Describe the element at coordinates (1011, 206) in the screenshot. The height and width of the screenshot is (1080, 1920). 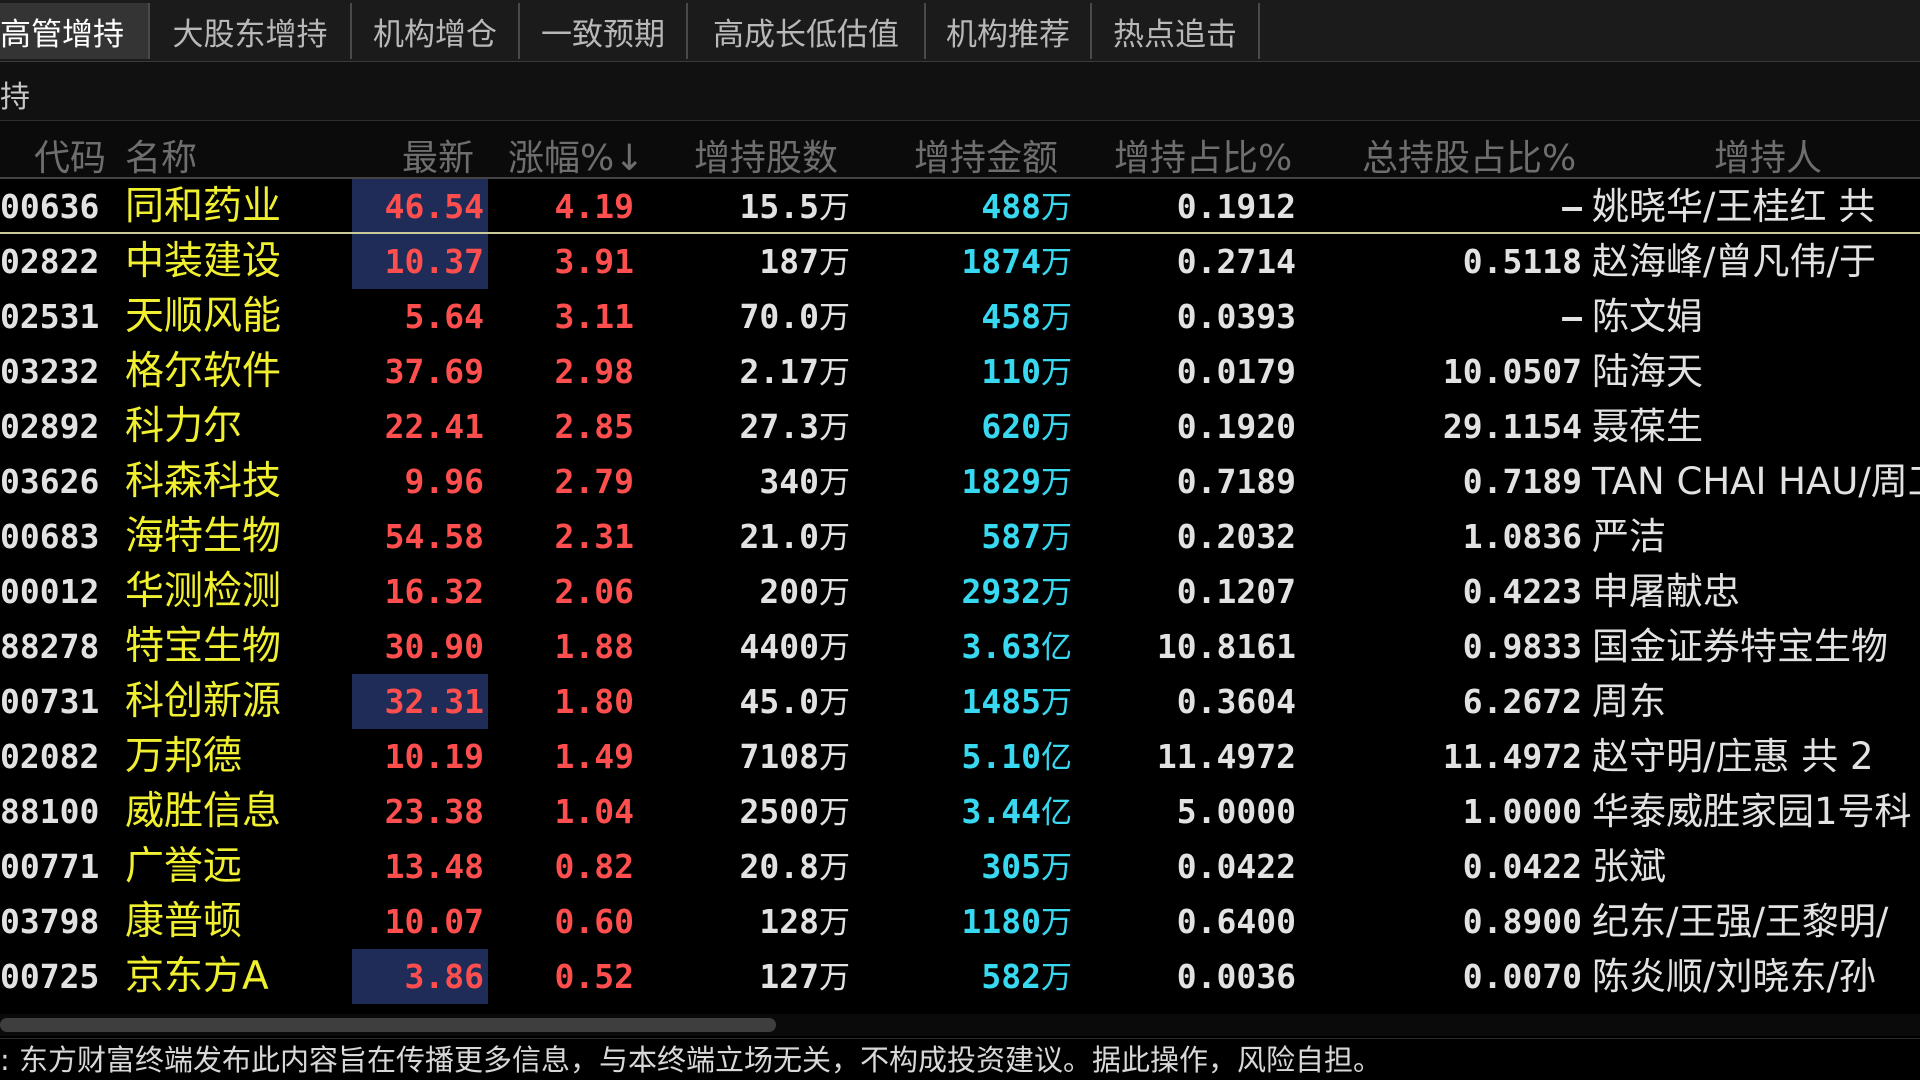
I see `amount-value: 488` at that location.